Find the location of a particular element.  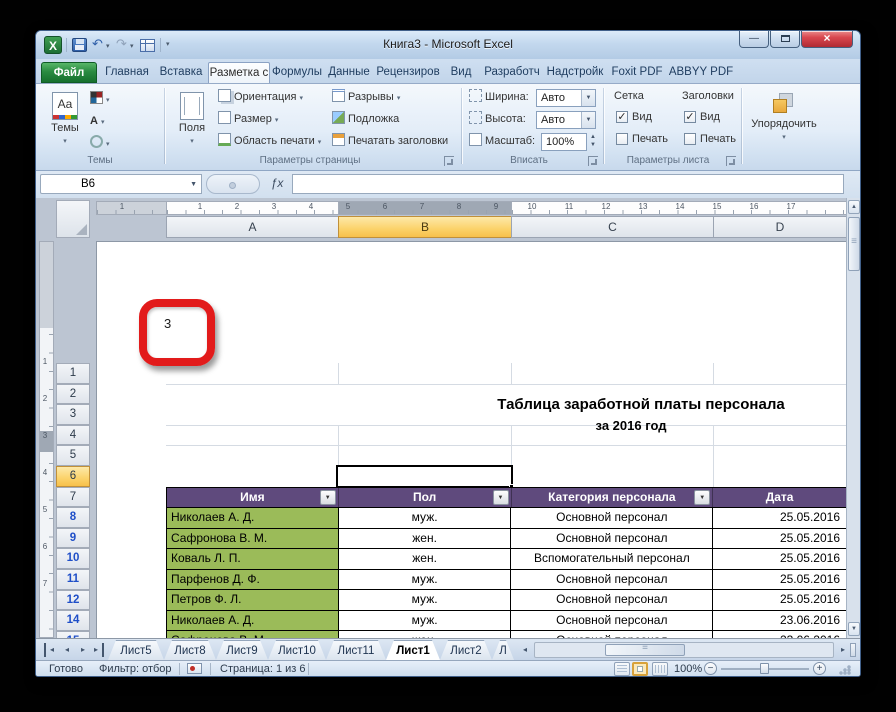

insert-function-button: ƒx is located at coordinates (277, 184).